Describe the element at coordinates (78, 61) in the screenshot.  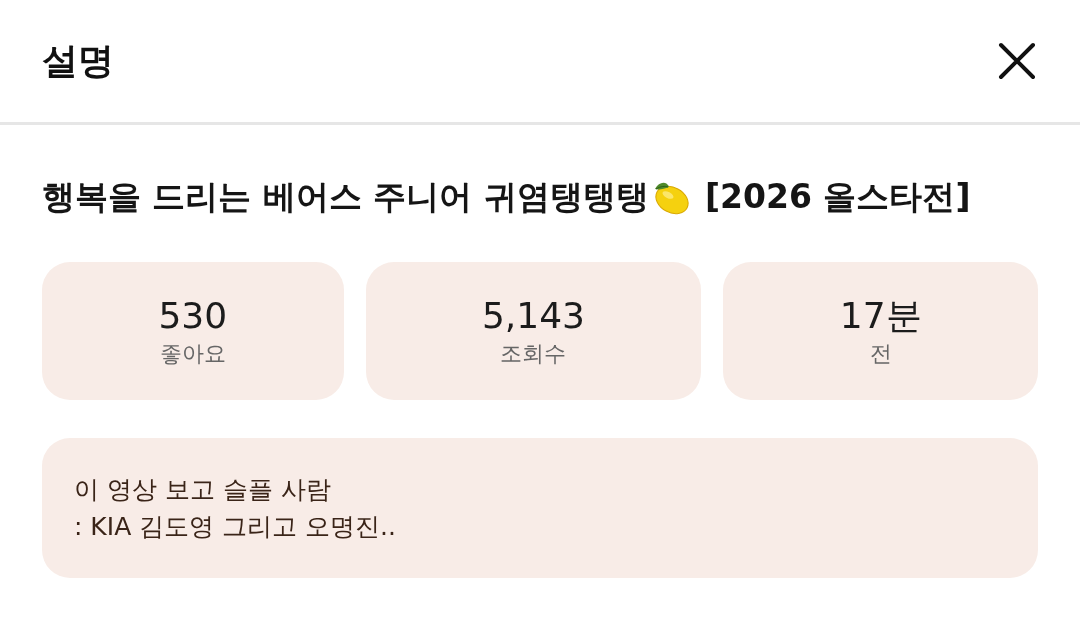
I see `header-title: 설명` at that location.